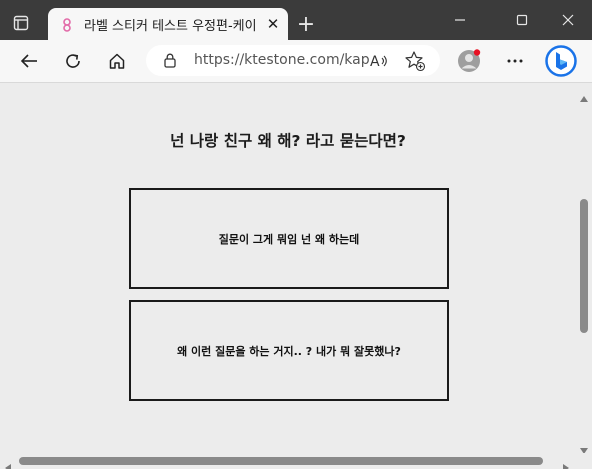  I want to click on scroll-up-arrow-icon, so click(584, 96).